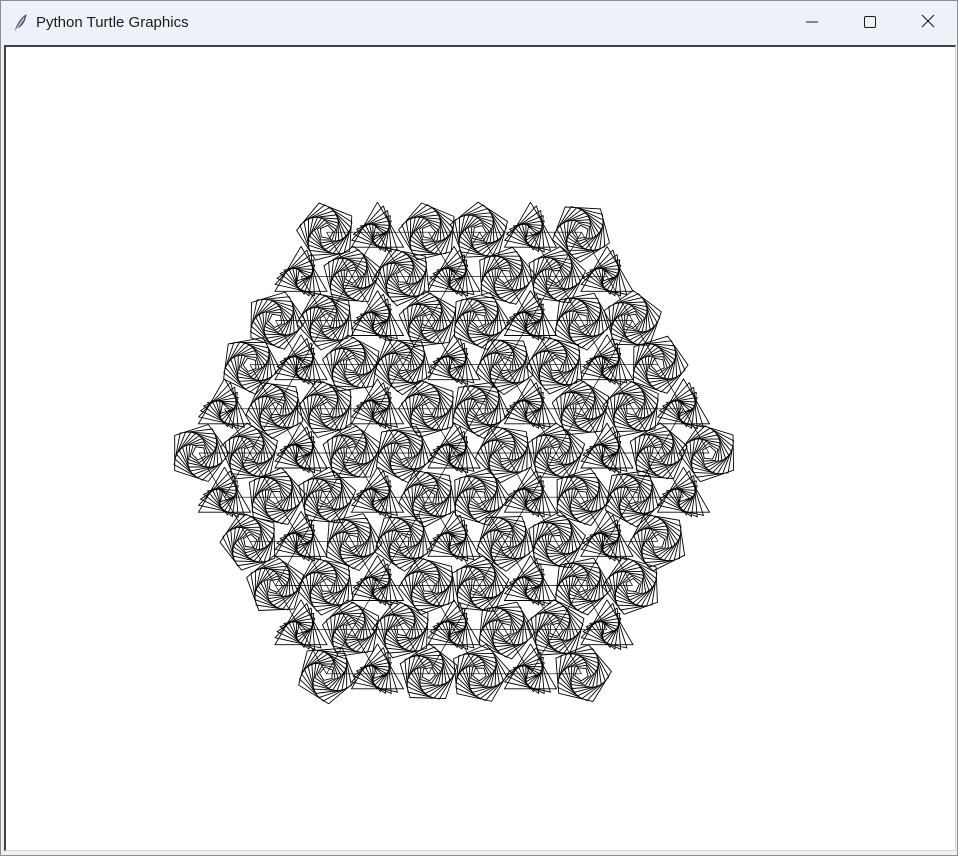 This screenshot has width=958, height=856. I want to click on minimize-button, so click(812, 22).